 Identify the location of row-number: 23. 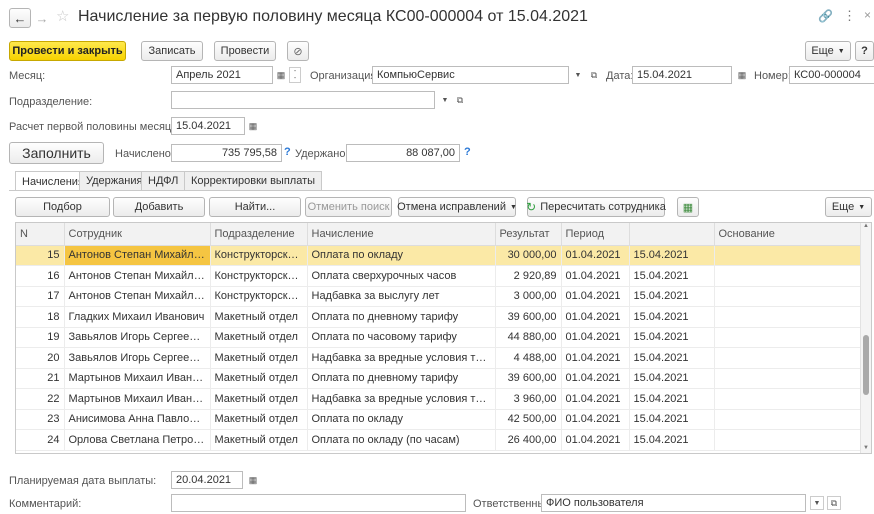
(40, 419).